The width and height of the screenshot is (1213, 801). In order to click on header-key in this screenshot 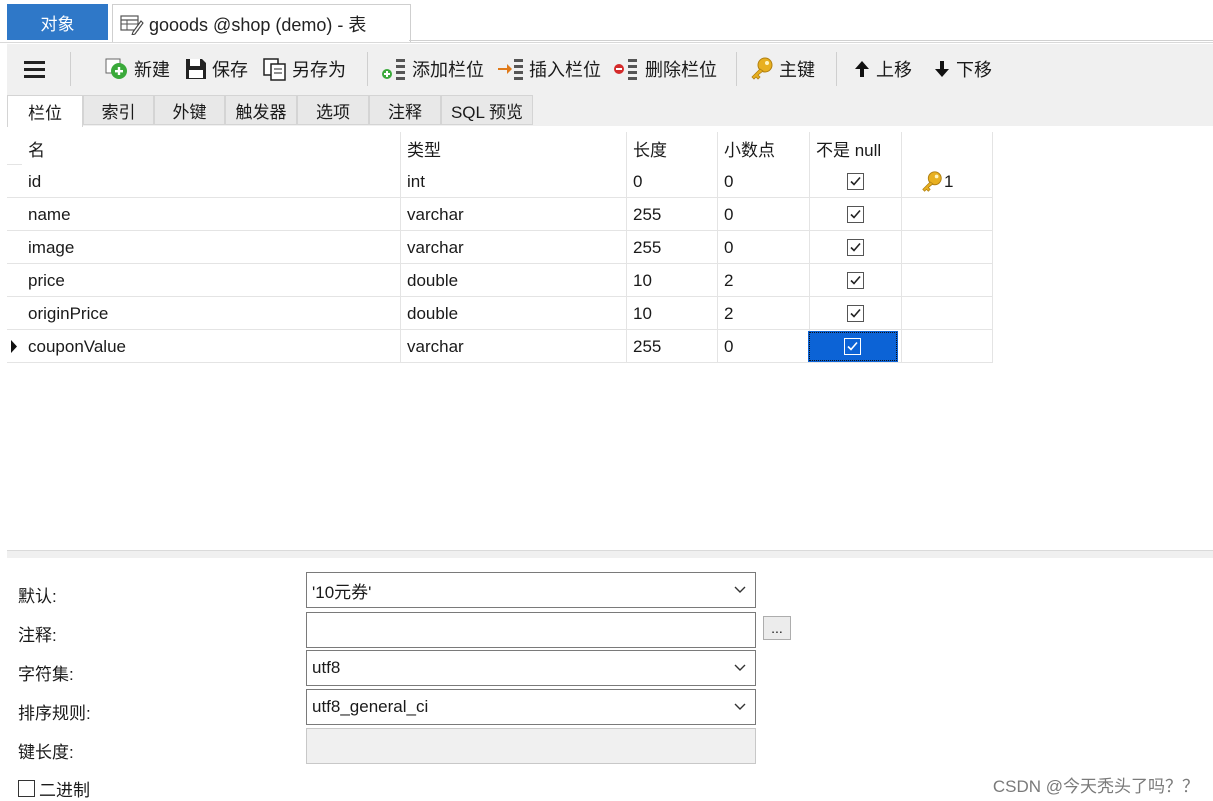, I will do `click(947, 148)`.